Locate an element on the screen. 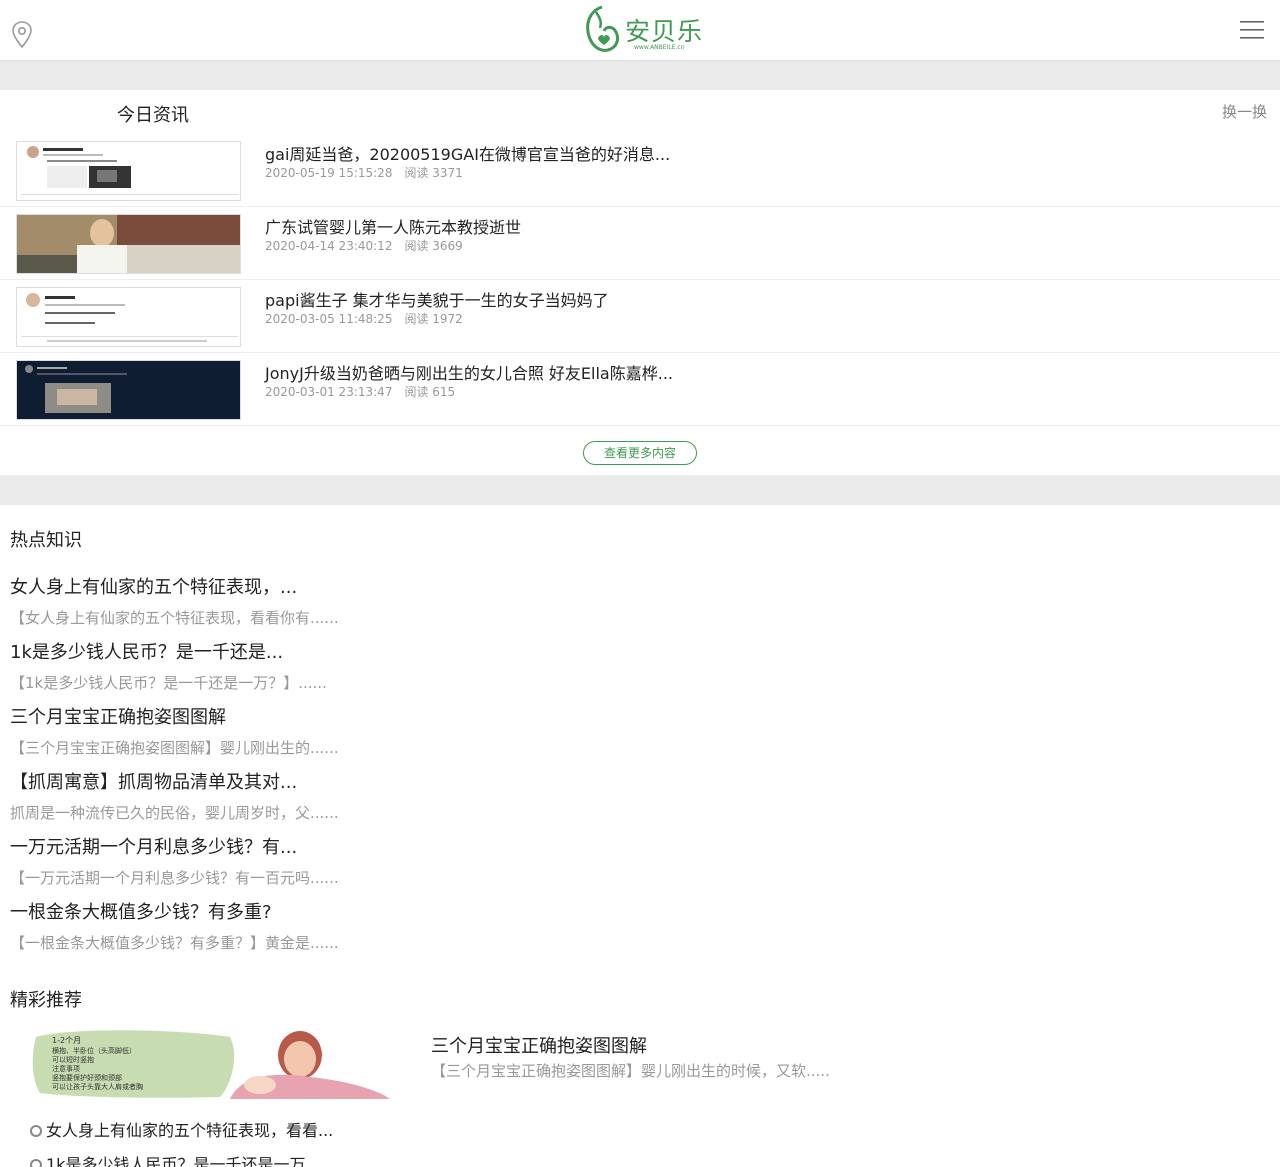  news-item-meta: 2020-03-05 11:48:25 阅读 1972 is located at coordinates (370, 318).